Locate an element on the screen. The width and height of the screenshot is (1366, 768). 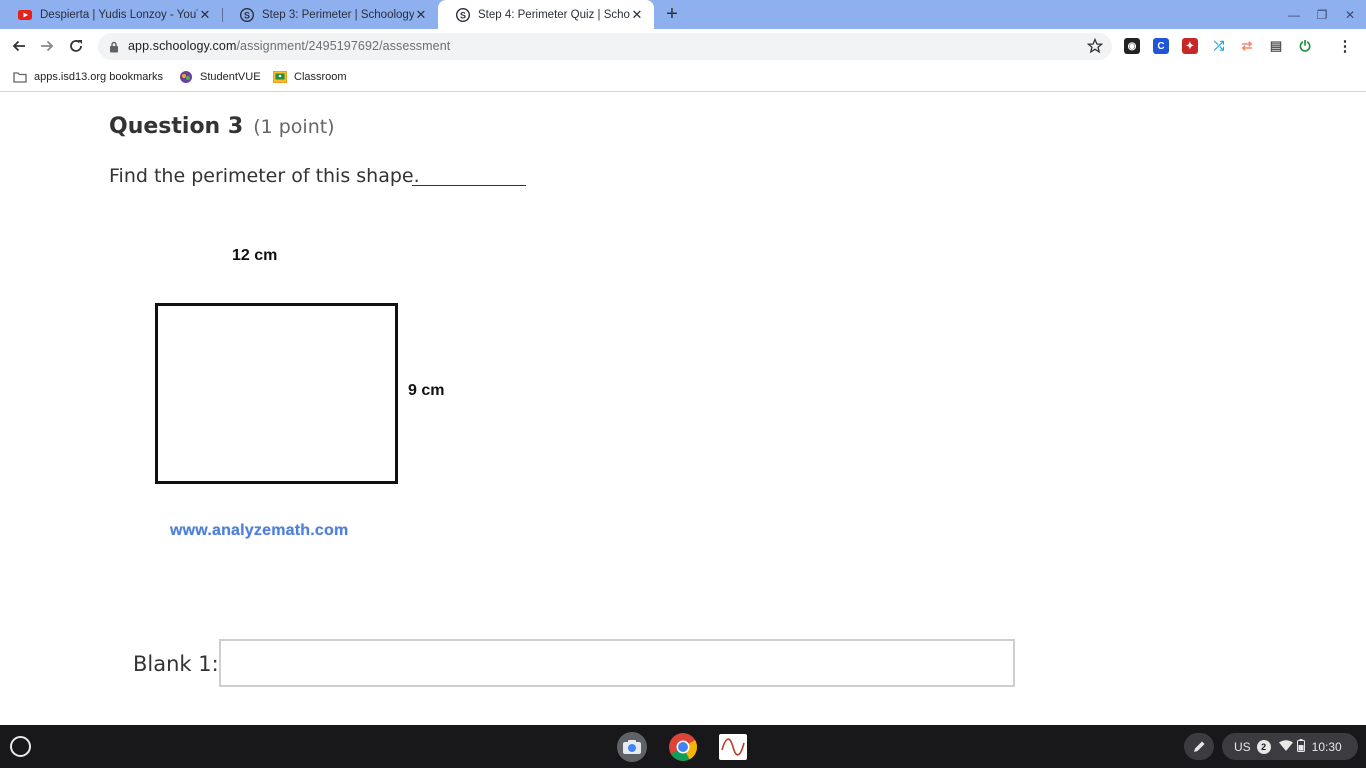
question-prompt: Find the perimeter of this shape. is located at coordinates (264, 176).